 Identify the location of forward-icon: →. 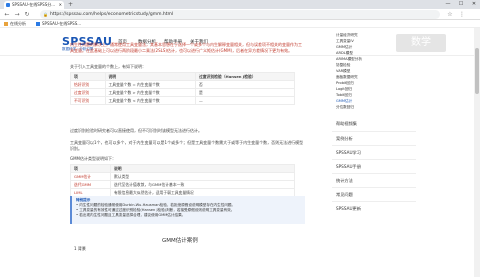
(17, 14).